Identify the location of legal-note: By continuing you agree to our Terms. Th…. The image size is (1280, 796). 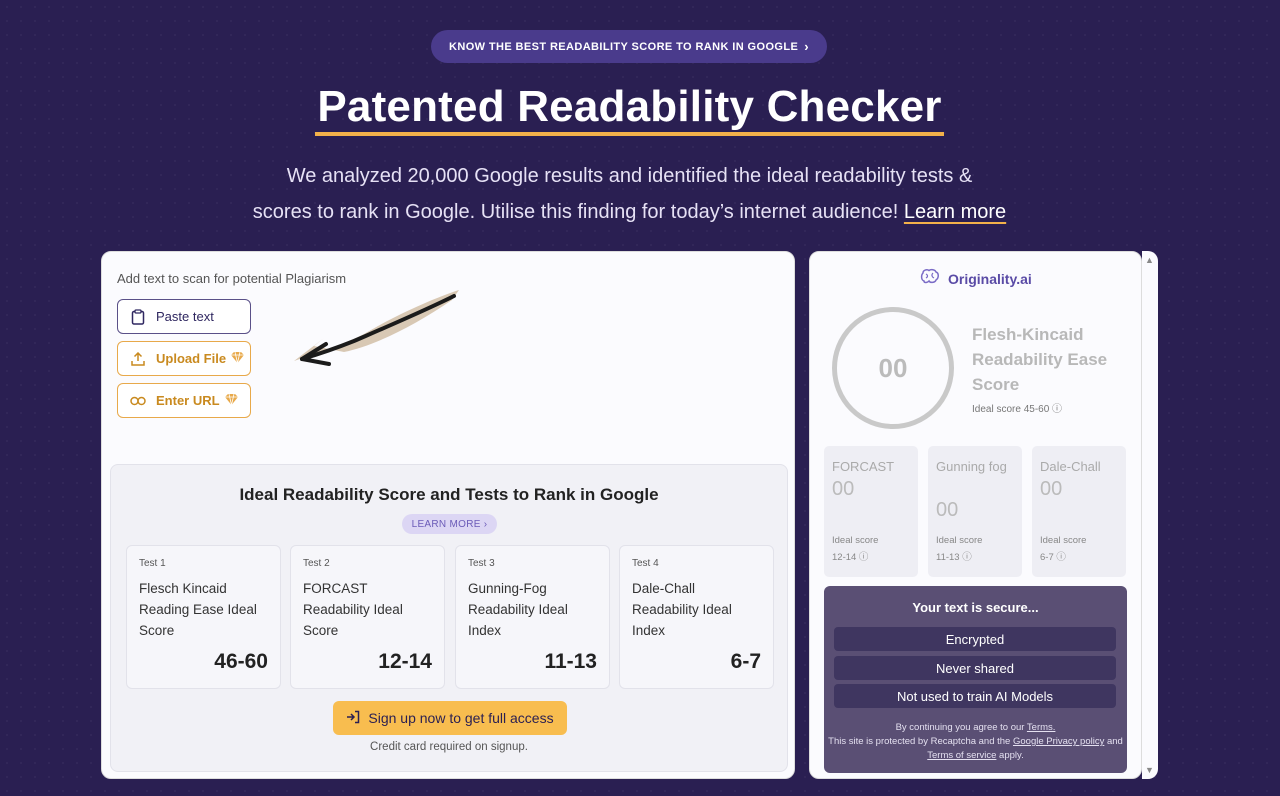
(975, 741).